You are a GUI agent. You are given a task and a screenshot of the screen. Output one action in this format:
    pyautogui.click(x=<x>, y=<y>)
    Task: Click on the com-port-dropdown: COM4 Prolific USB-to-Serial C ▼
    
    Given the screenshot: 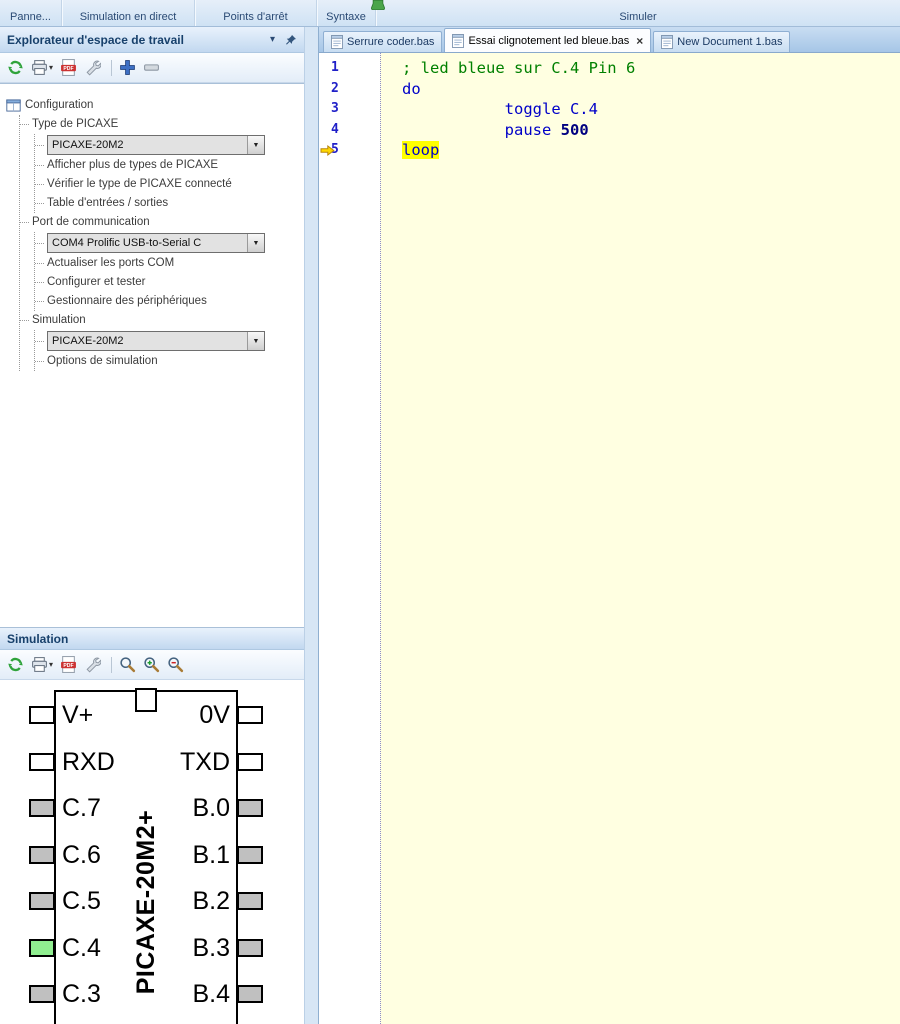 What is the action you would take?
    pyautogui.click(x=156, y=243)
    